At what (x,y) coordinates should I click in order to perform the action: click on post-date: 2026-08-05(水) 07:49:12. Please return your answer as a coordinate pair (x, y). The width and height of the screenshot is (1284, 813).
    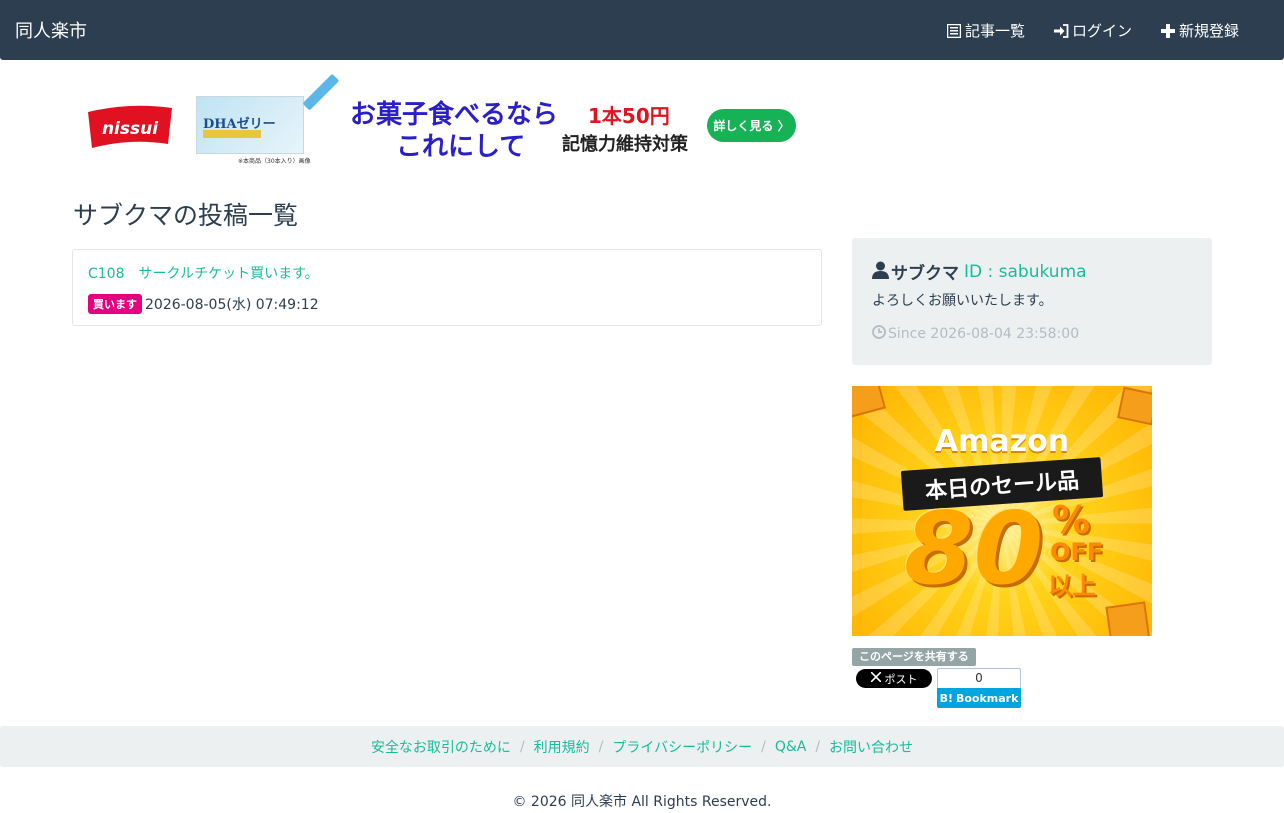
    Looking at the image, I should click on (232, 305).